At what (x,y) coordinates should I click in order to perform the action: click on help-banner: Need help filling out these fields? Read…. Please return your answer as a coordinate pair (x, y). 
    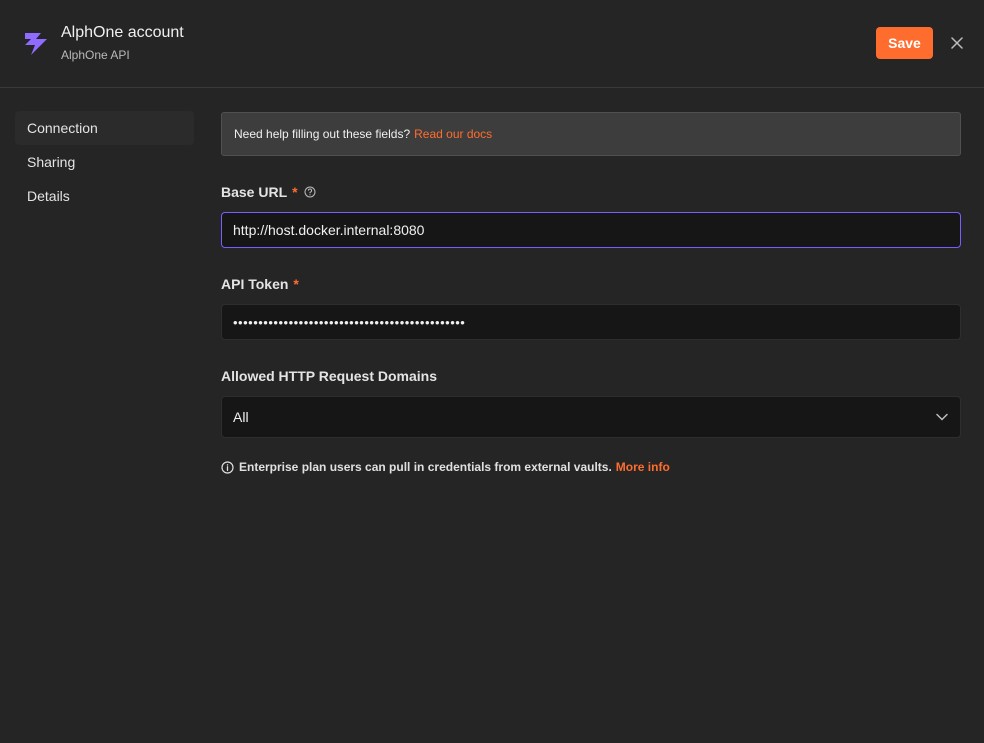
    Looking at the image, I should click on (591, 134).